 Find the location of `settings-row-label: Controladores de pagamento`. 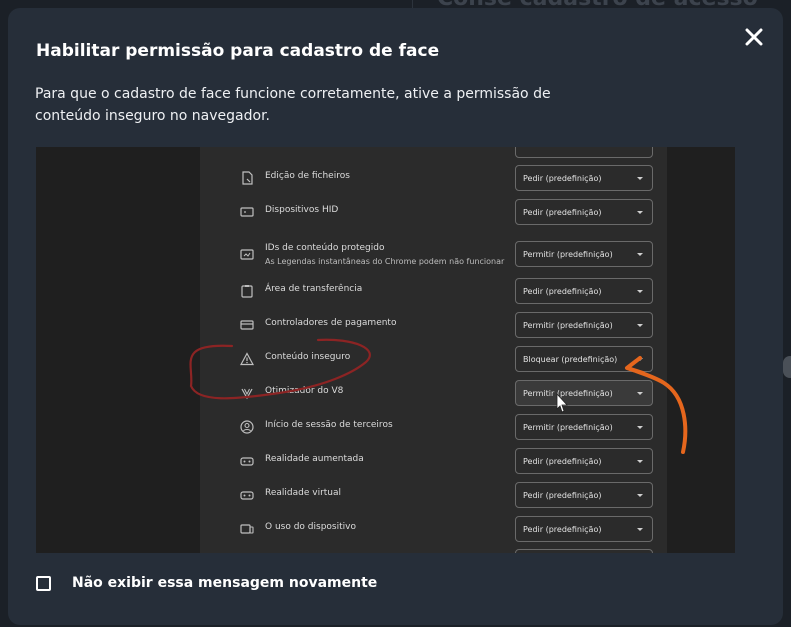

settings-row-label: Controladores de pagamento is located at coordinates (331, 323).